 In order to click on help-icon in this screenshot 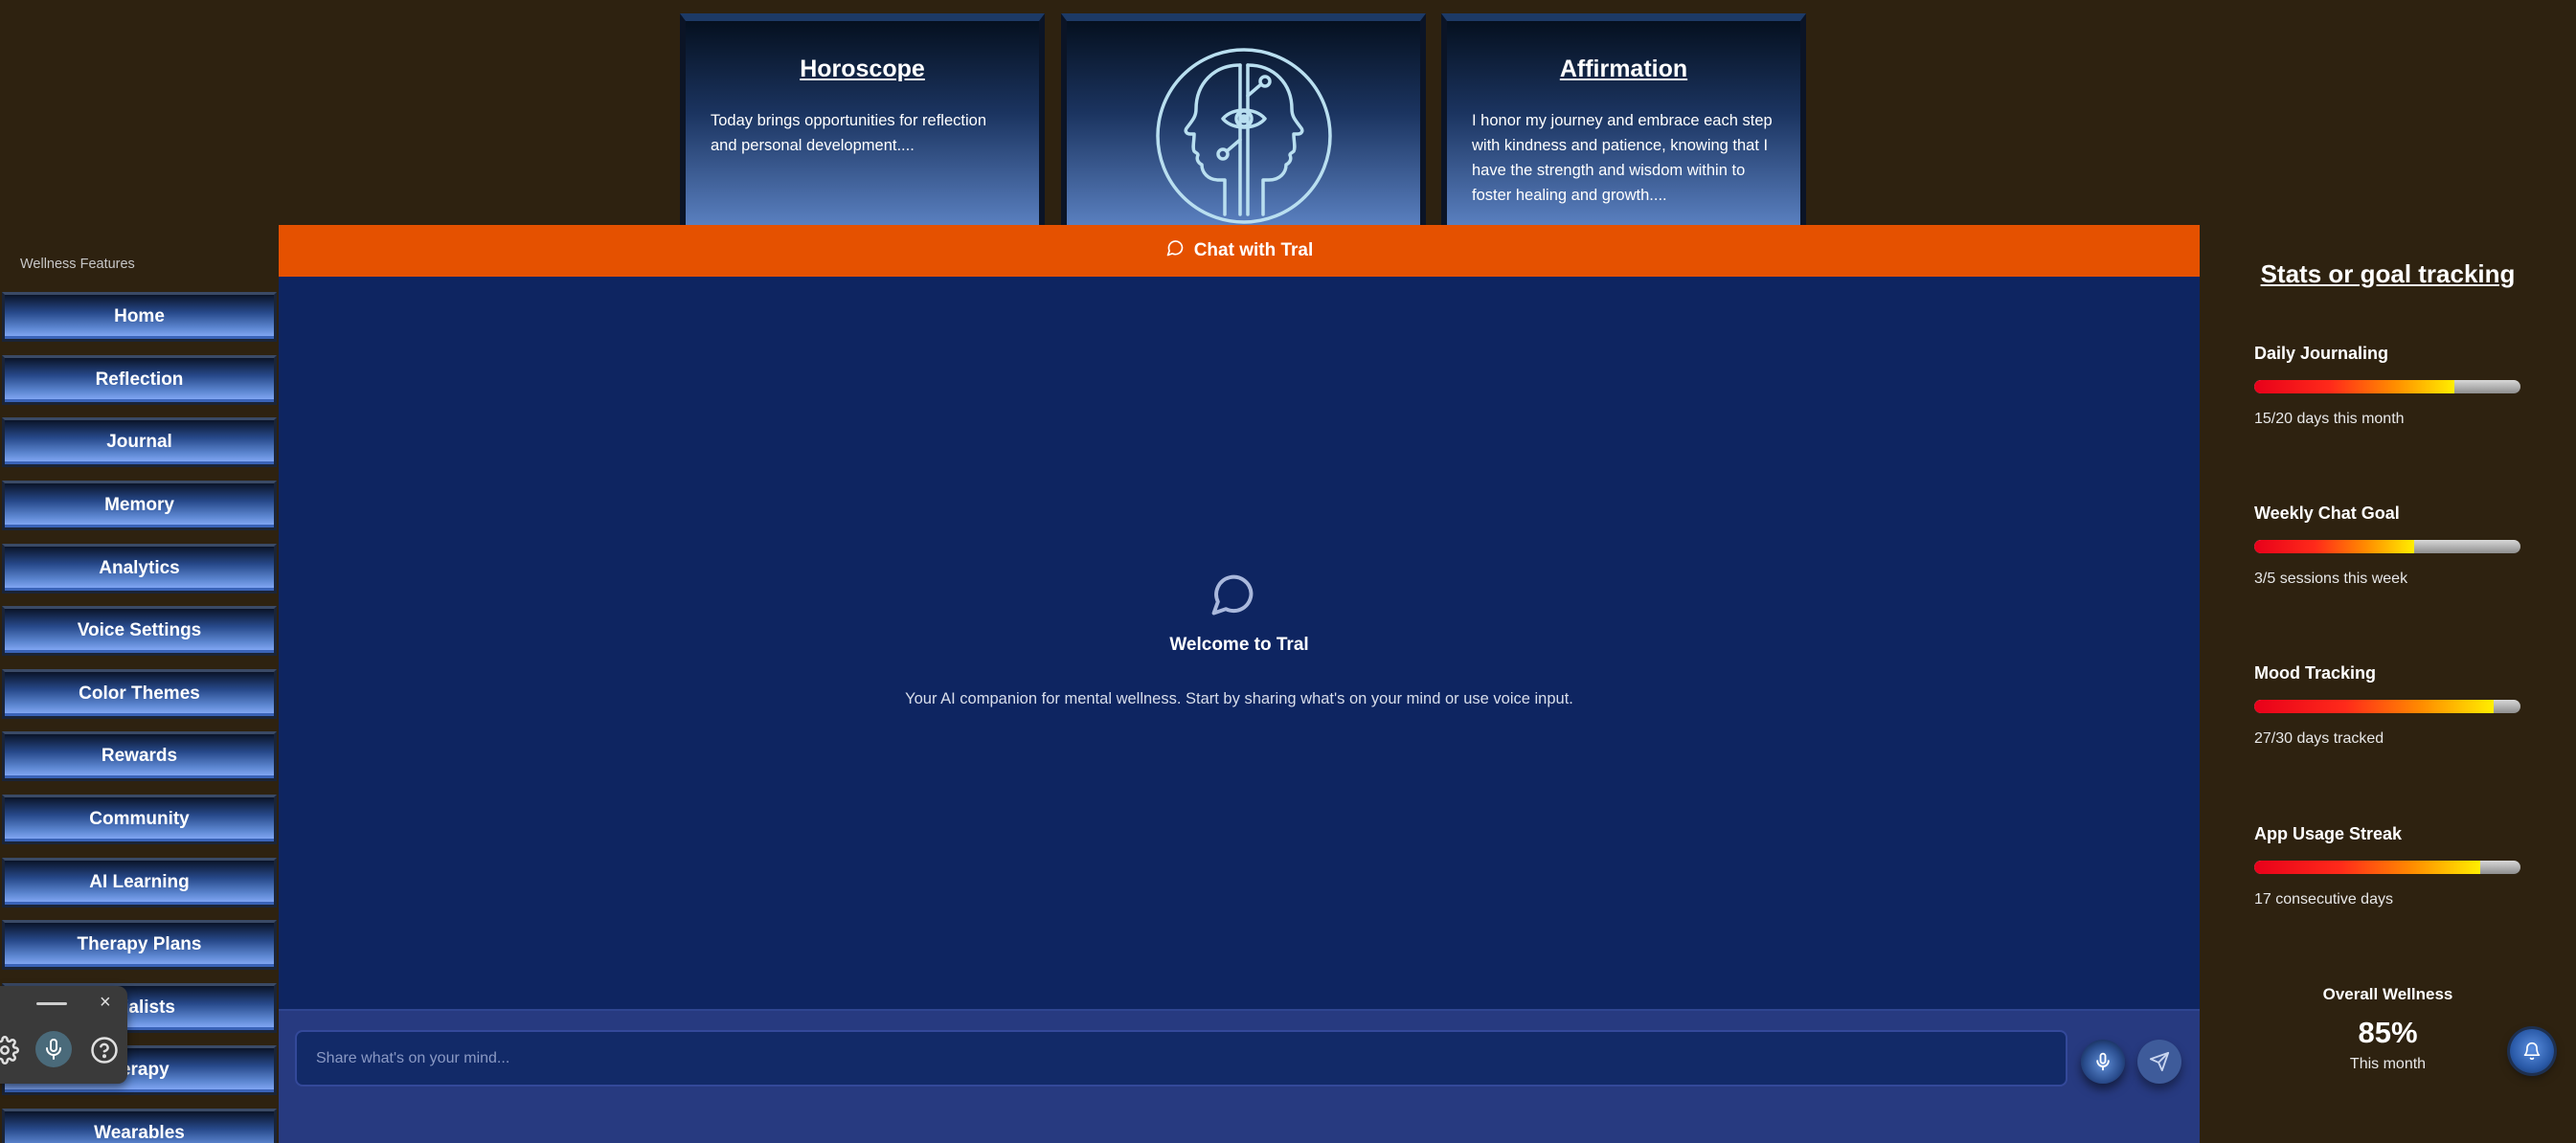, I will do `click(104, 1051)`.